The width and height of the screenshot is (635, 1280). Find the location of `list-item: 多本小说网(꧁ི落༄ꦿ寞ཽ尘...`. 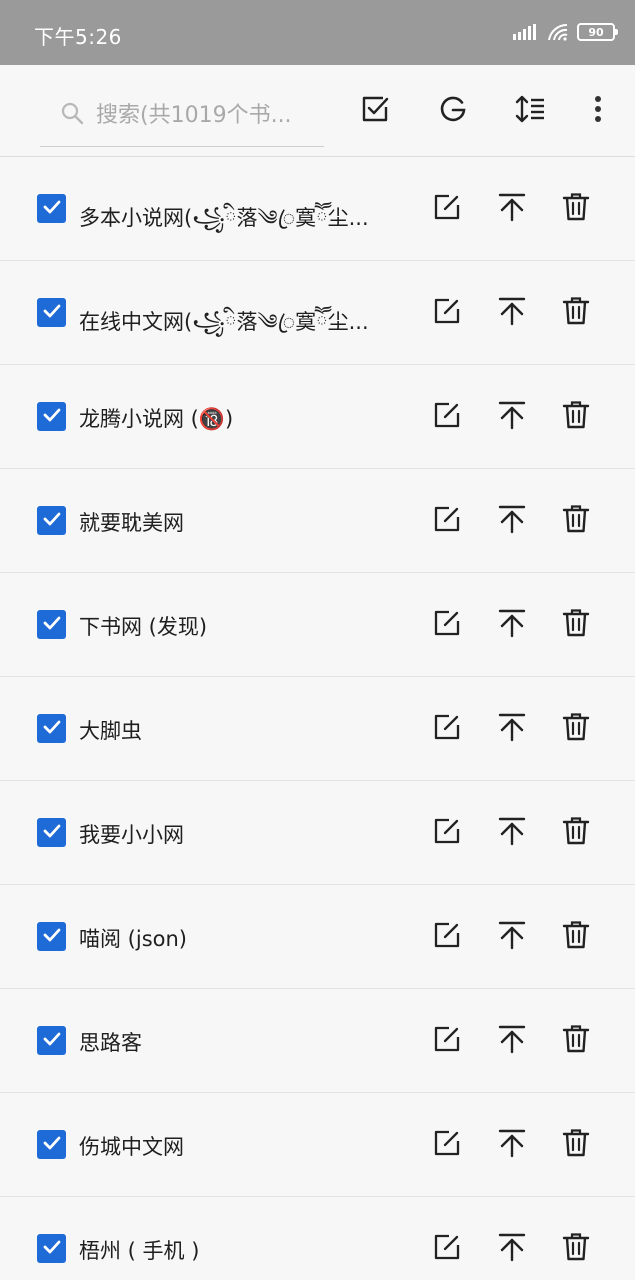

list-item: 多本小说网(꧁ི落༄ꦿ寞ཽ尘... is located at coordinates (317, 209).